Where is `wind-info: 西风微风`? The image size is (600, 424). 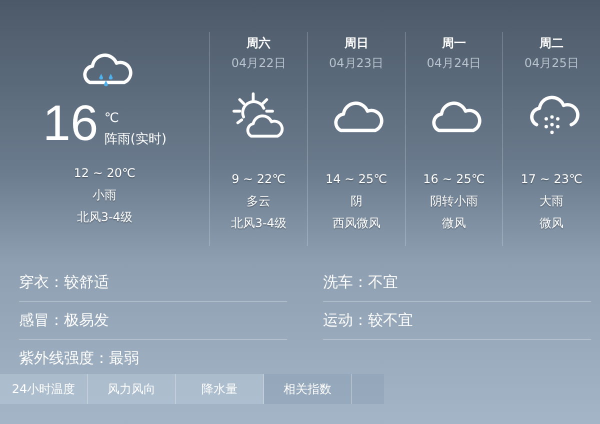 wind-info: 西风微风 is located at coordinates (356, 223).